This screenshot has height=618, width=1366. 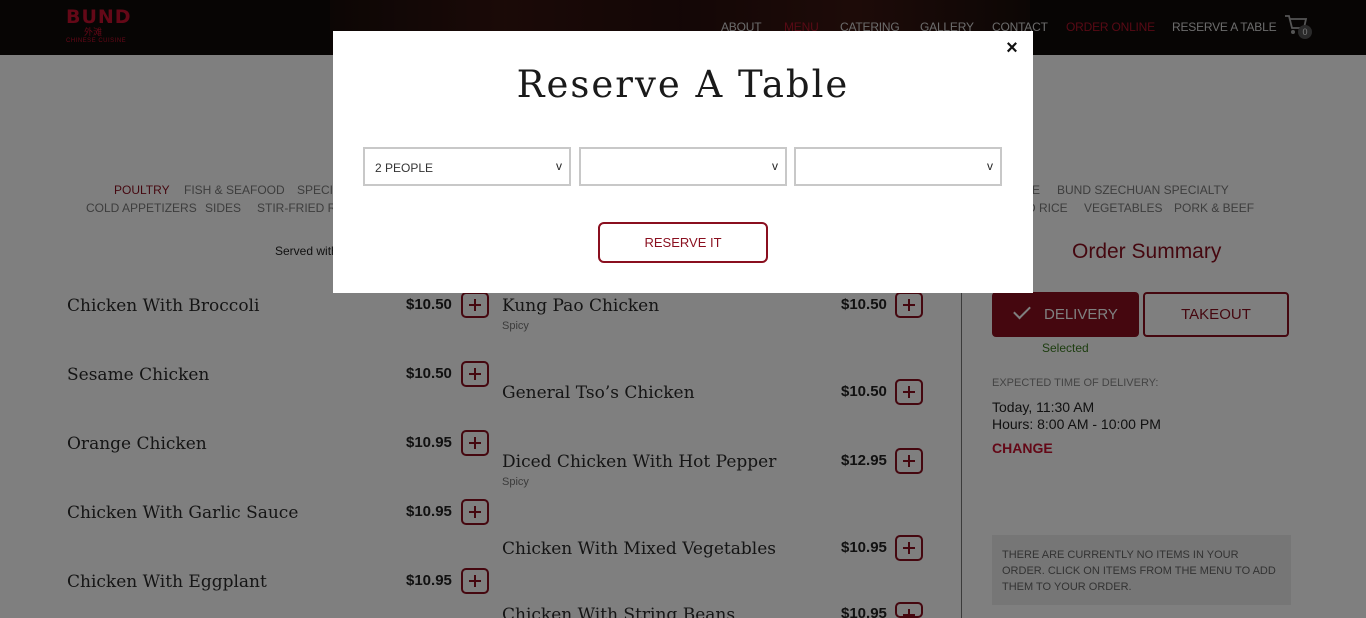 What do you see at coordinates (683, 166) in the screenshot?
I see `date-select: v` at bounding box center [683, 166].